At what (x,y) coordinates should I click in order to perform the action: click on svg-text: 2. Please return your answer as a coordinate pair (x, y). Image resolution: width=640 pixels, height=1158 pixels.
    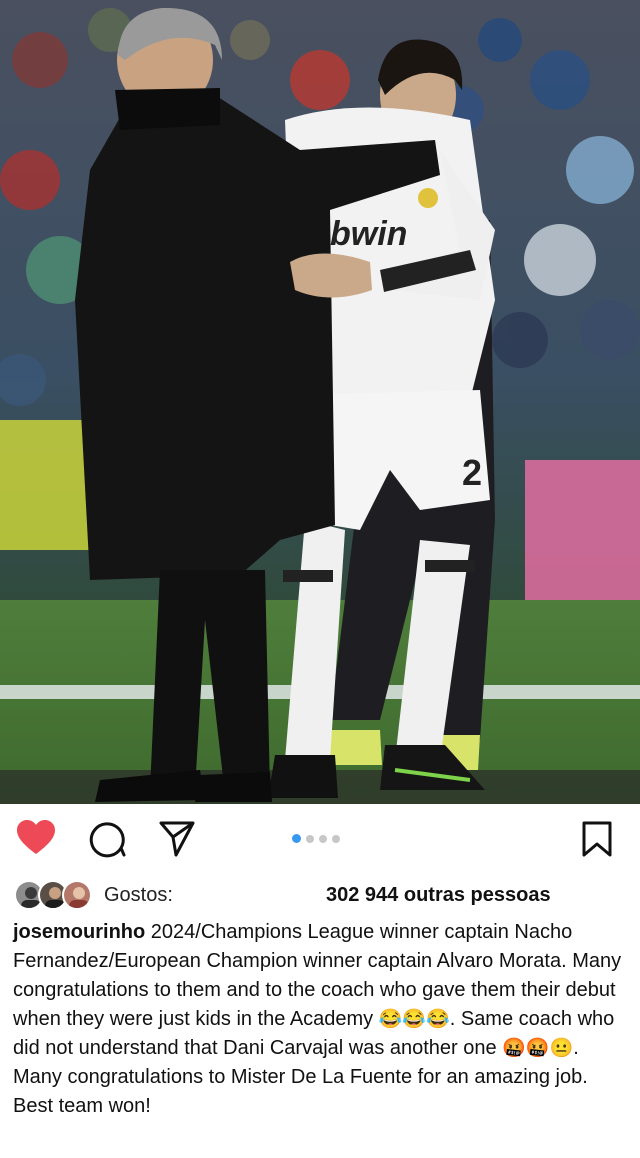
    Looking at the image, I should click on (472, 472).